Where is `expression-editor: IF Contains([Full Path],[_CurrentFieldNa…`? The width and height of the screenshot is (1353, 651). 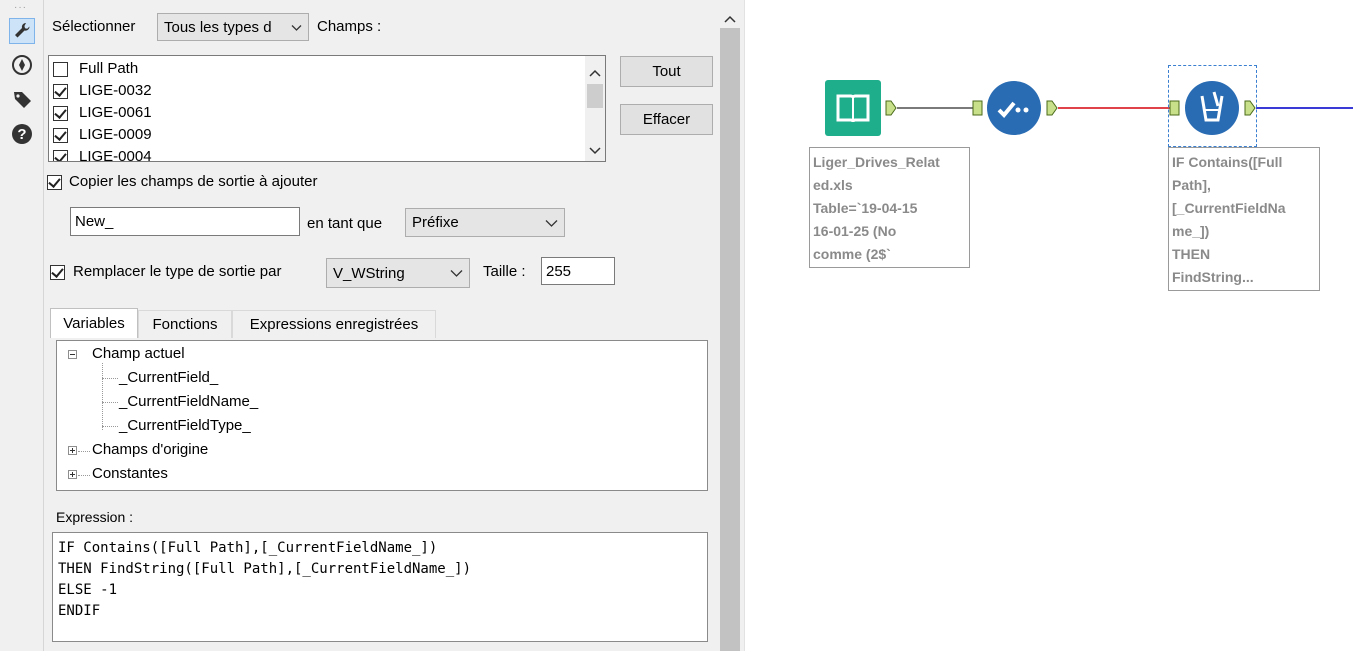 expression-editor: IF Contains([Full Path],[_CurrentFieldNa… is located at coordinates (380, 587).